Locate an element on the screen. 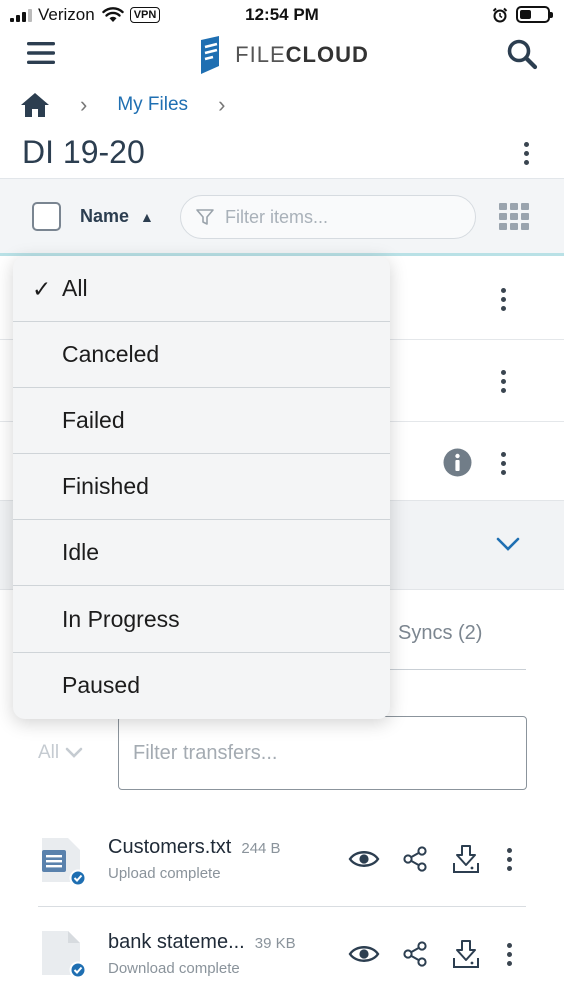 Image resolution: width=564 pixels, height=1004 pixels. transfer-row: Customers.txt 244 B Upload complete is located at coordinates (282, 859).